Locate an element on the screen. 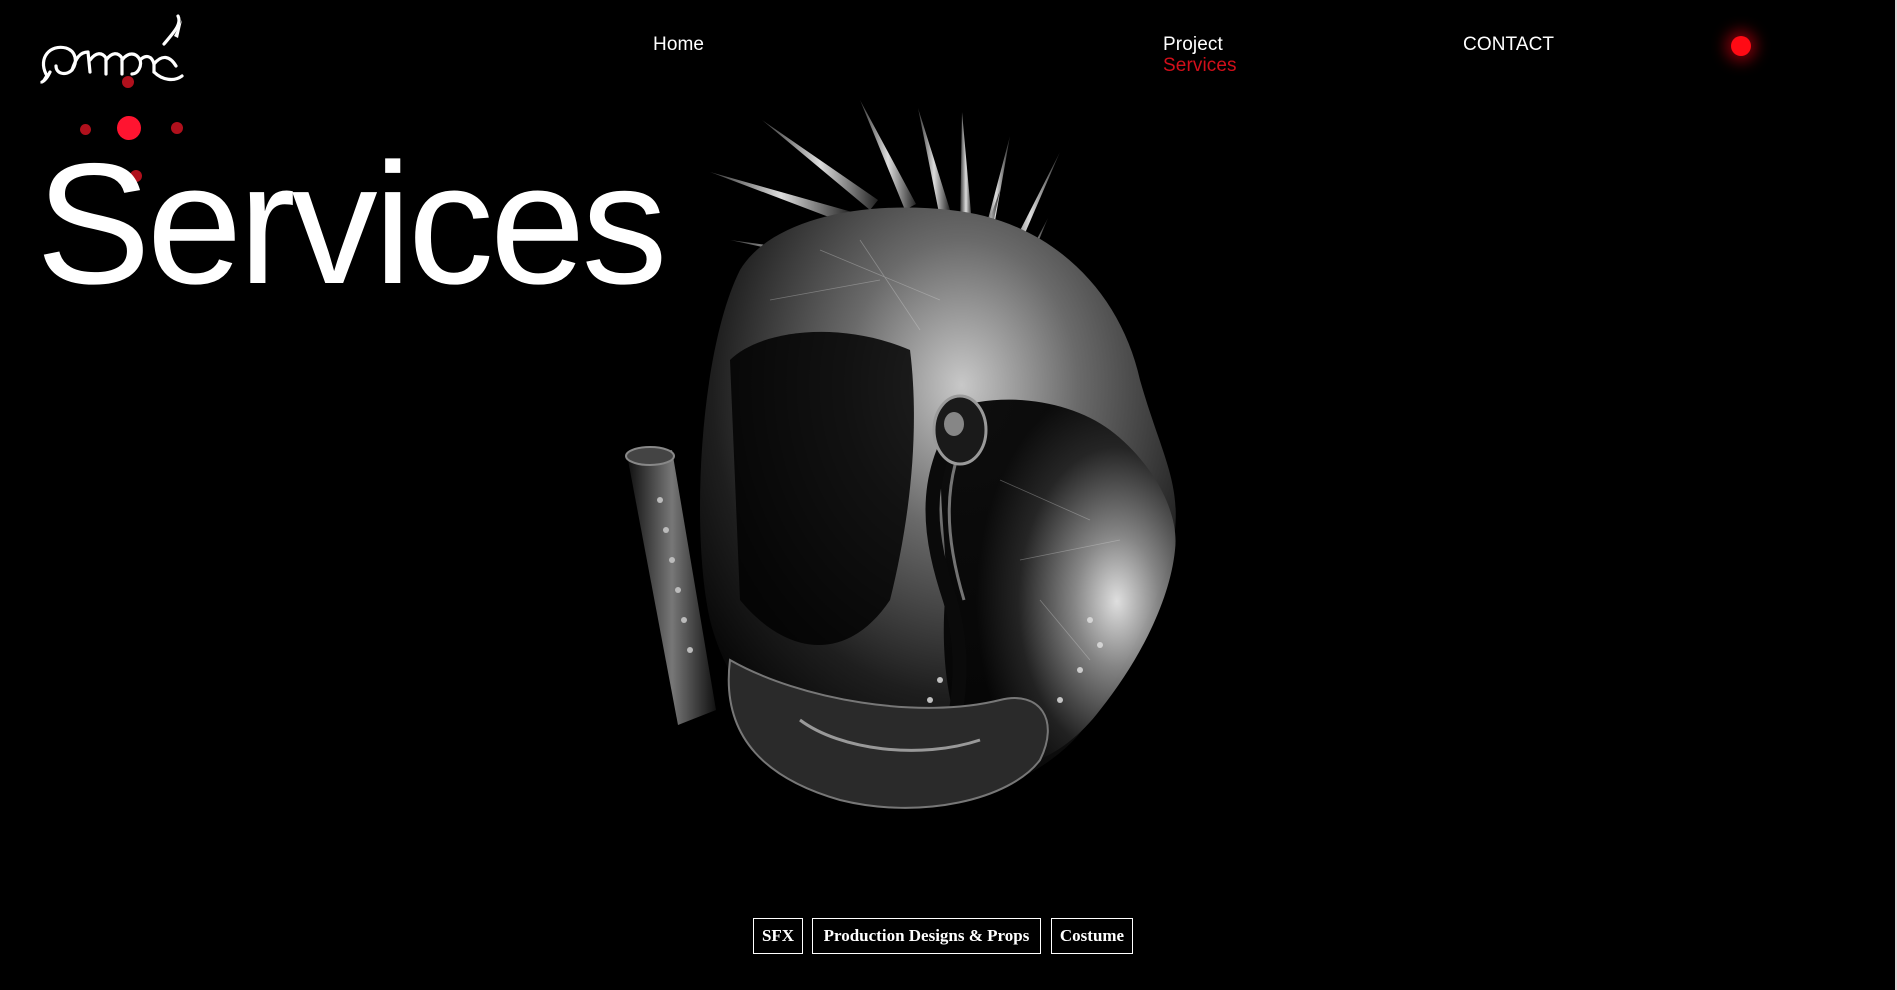 This screenshot has height=990, width=1897. brand-logo is located at coordinates (111, 54).